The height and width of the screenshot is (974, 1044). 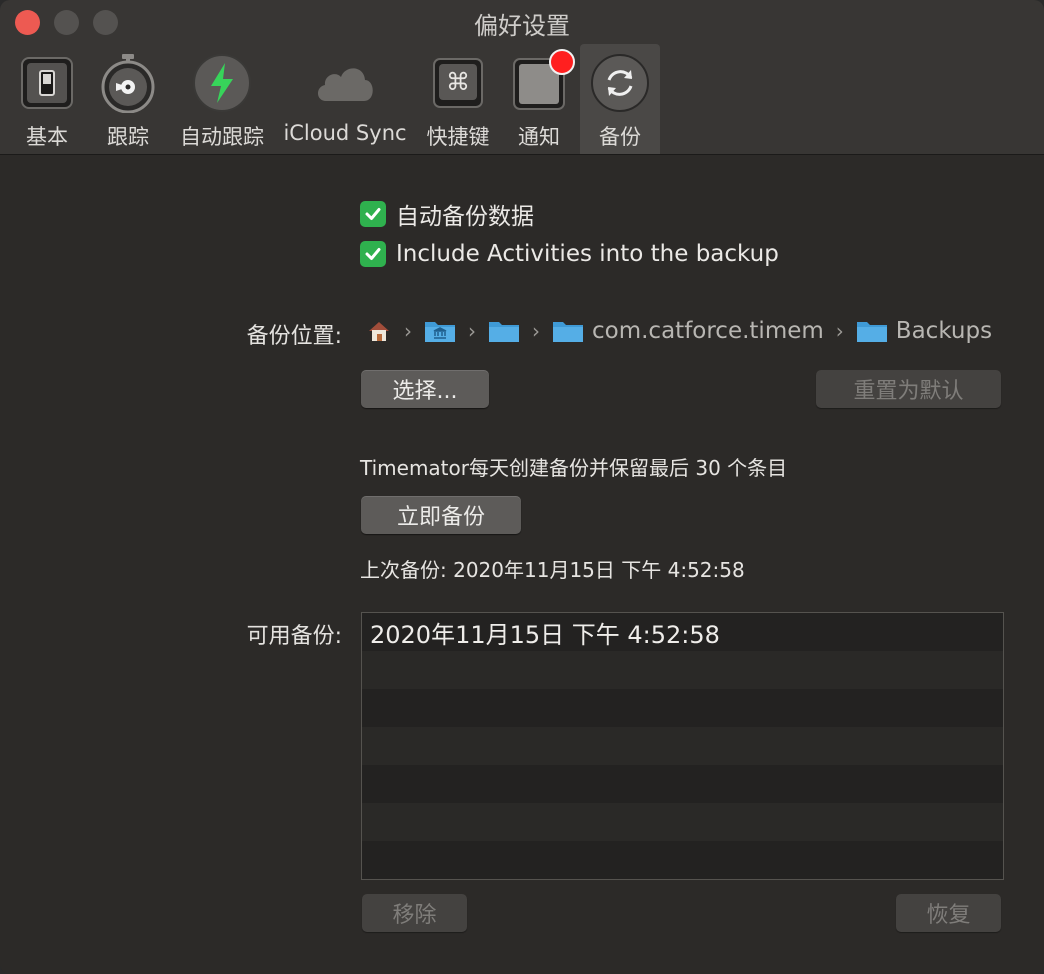 What do you see at coordinates (458, 137) in the screenshot?
I see `tab-label: 快捷键` at bounding box center [458, 137].